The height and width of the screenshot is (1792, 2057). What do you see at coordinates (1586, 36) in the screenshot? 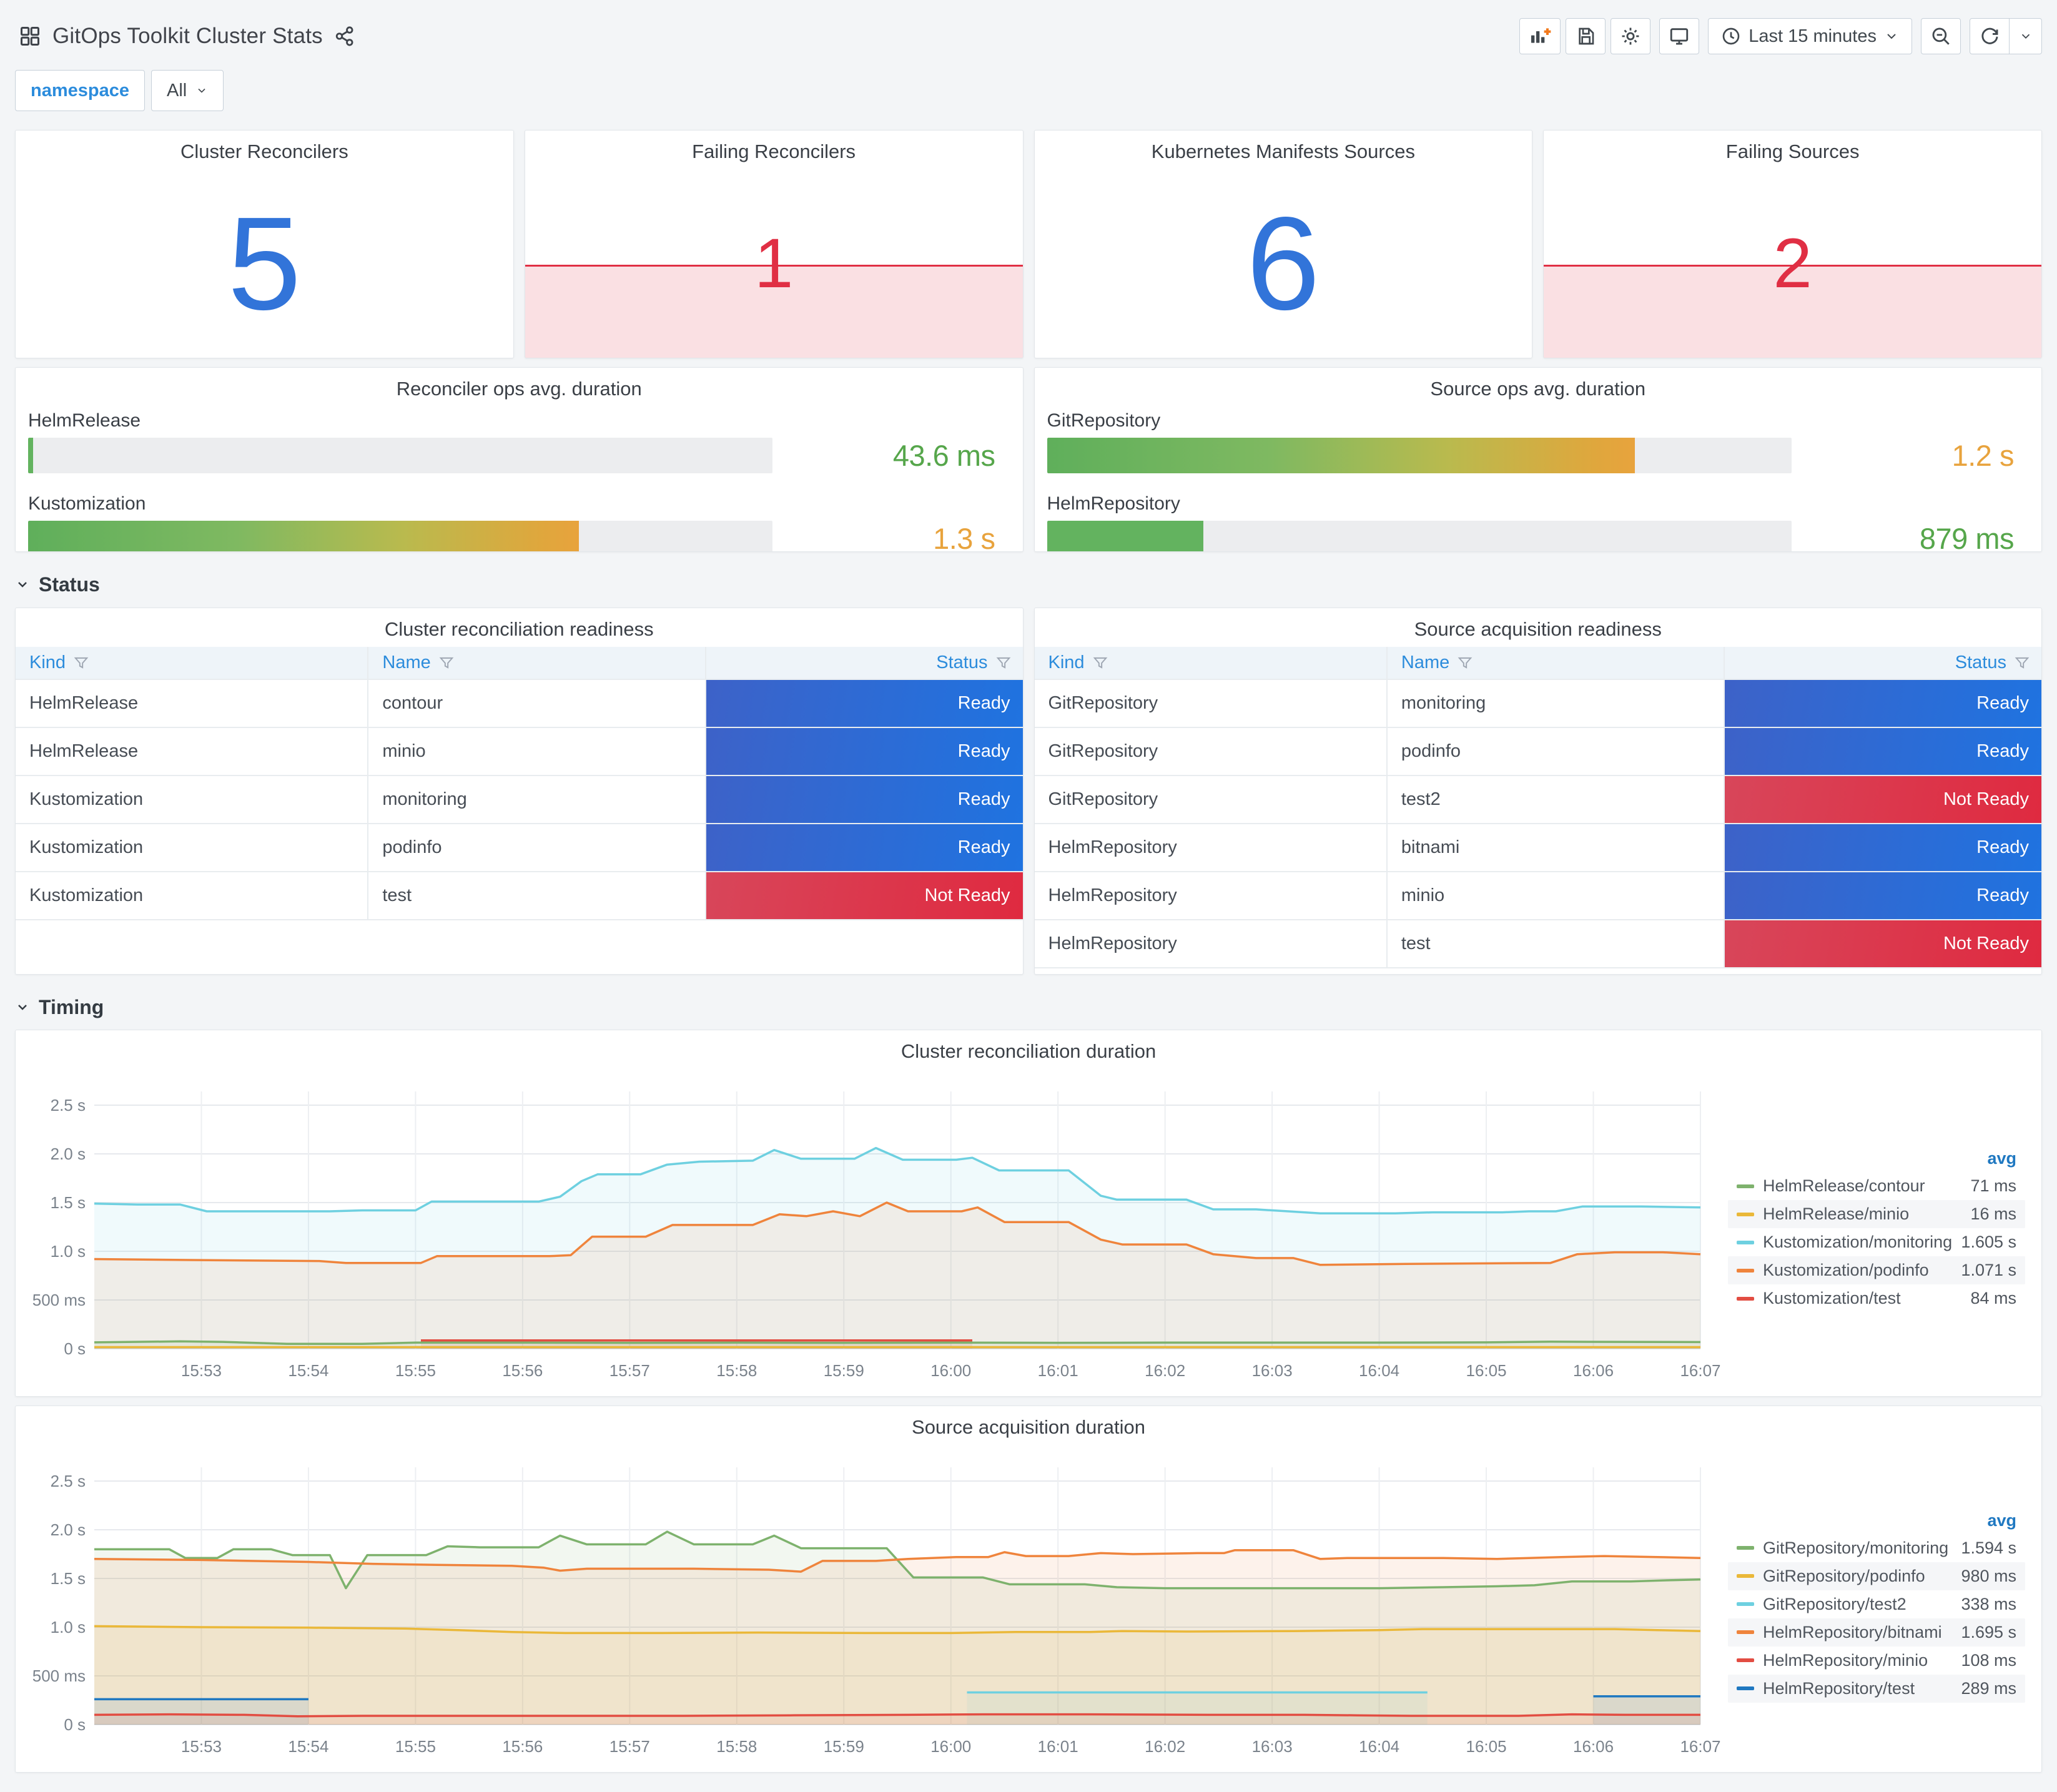
I see `save-dashboard-button` at bounding box center [1586, 36].